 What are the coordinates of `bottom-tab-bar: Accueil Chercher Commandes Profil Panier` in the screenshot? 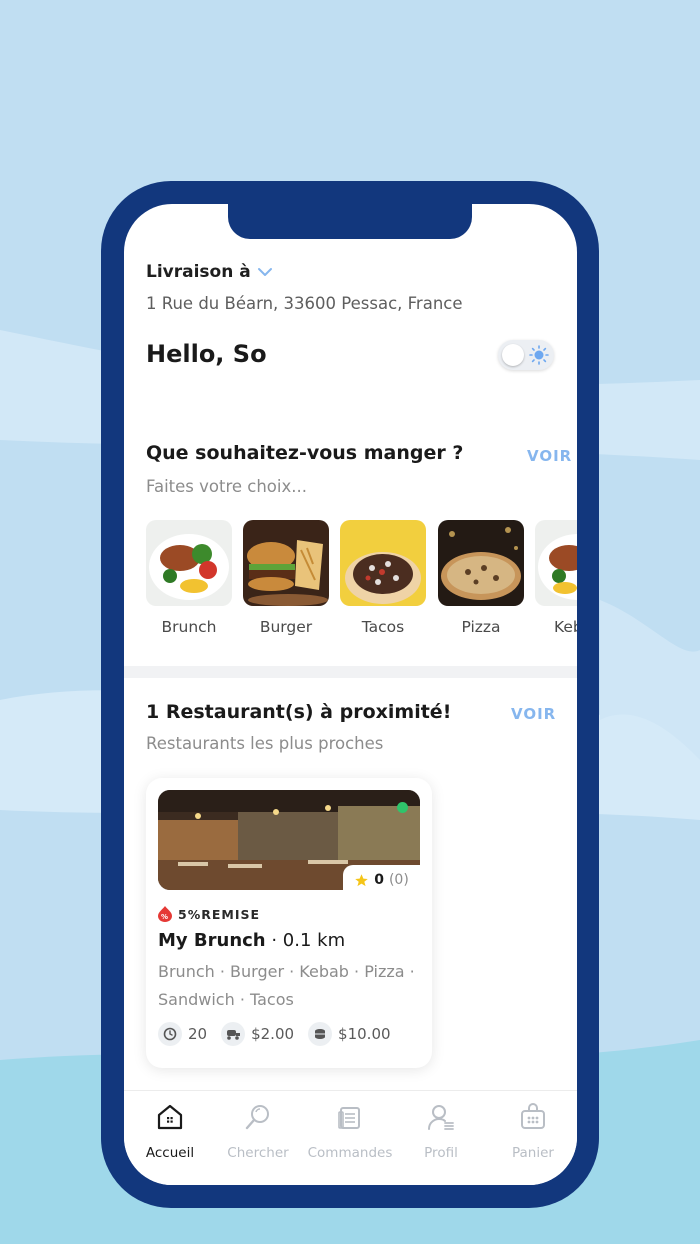 It's located at (350, 1137).